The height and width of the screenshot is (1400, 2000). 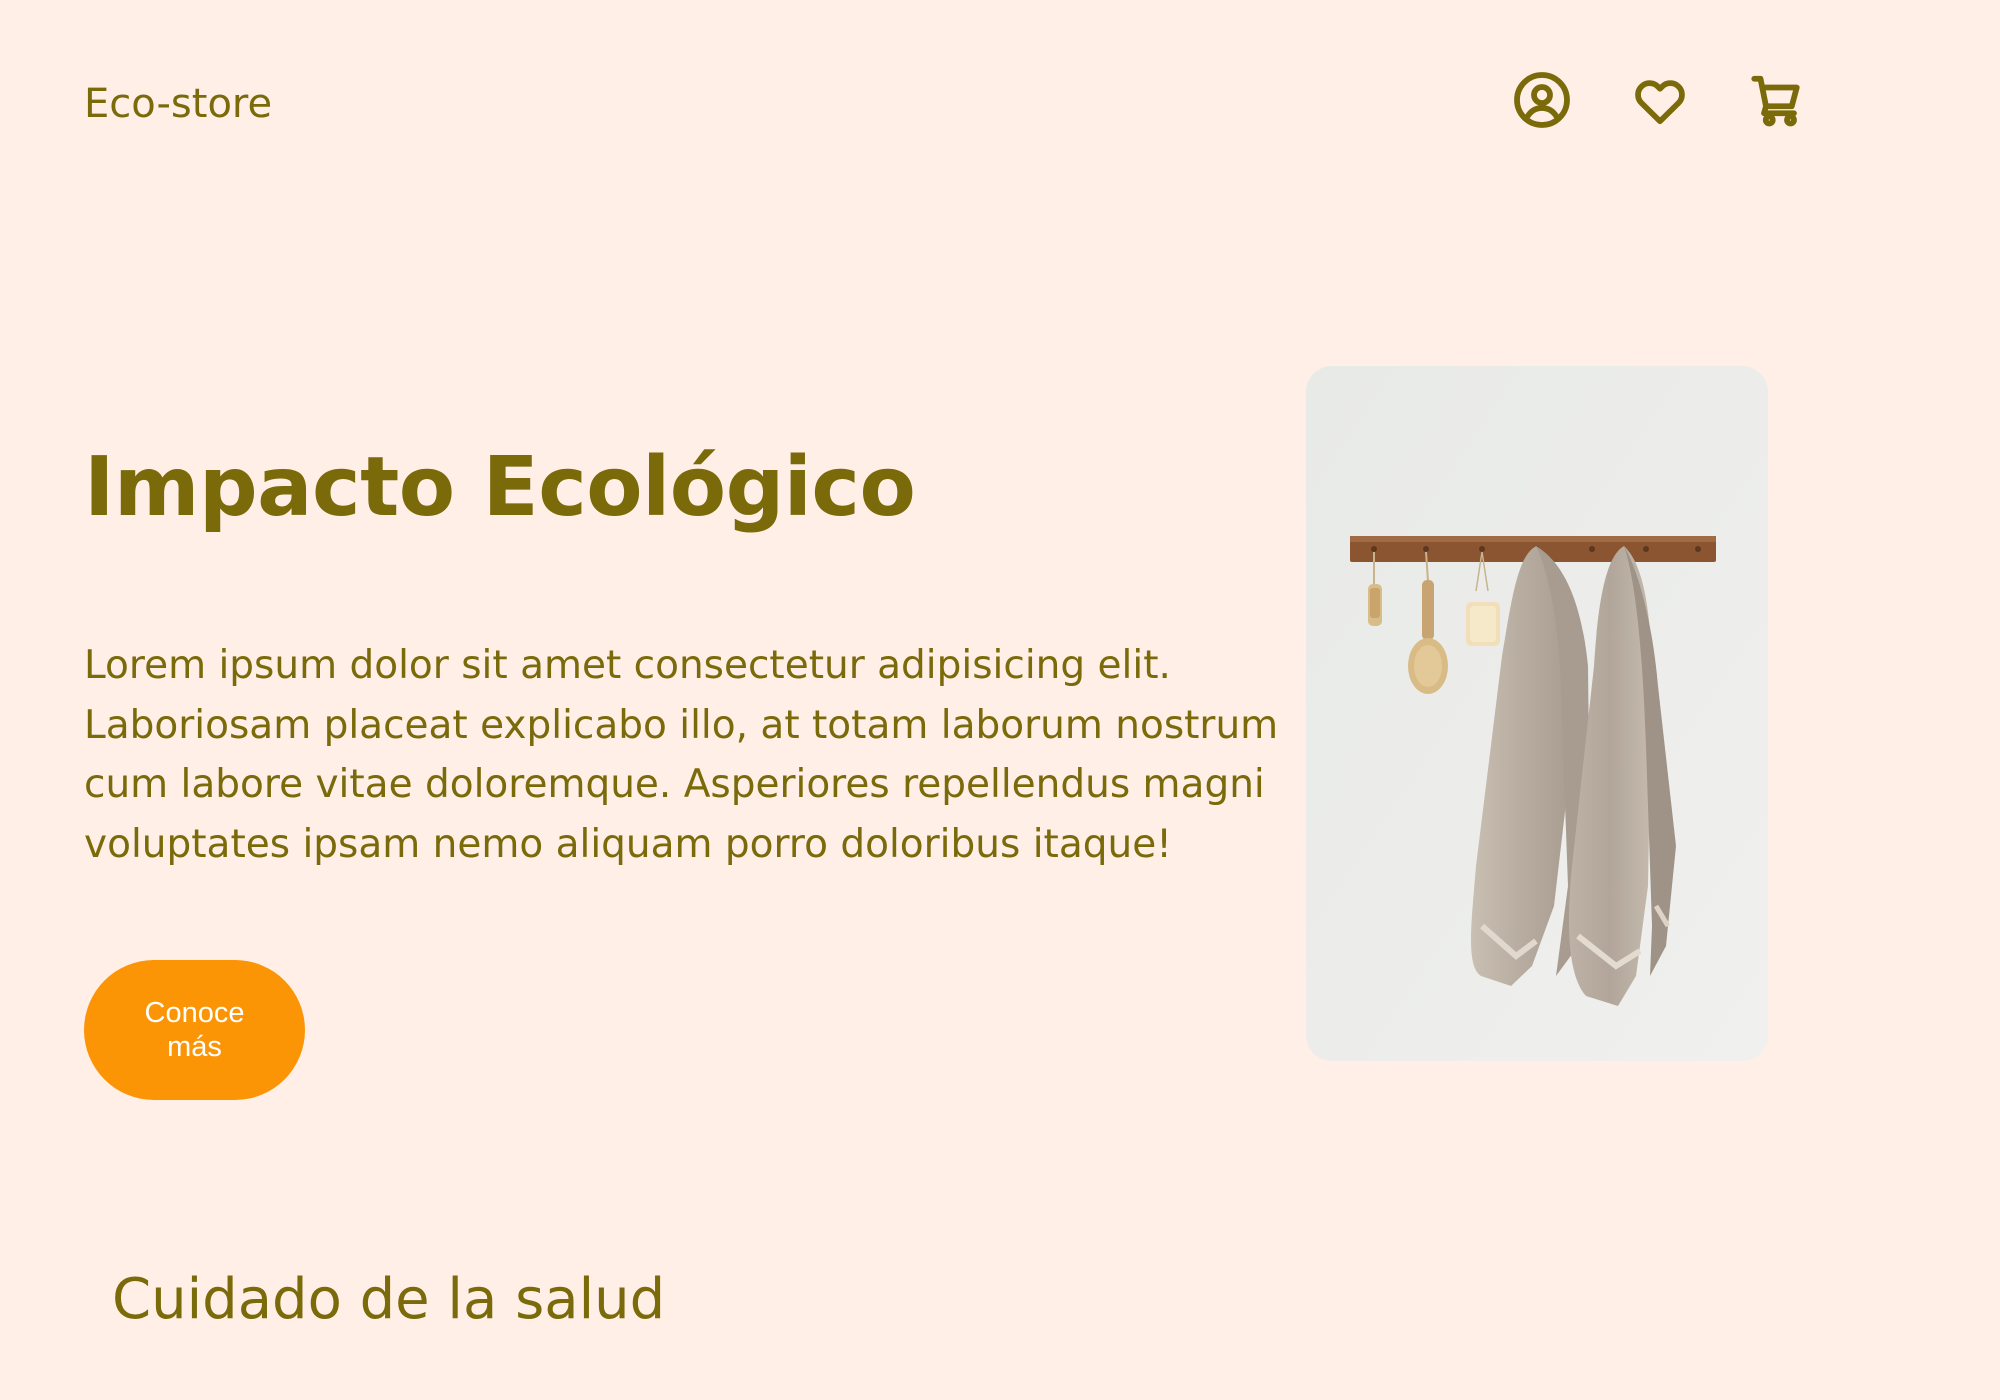 I want to click on hero-image-towels, so click(x=1537, y=713).